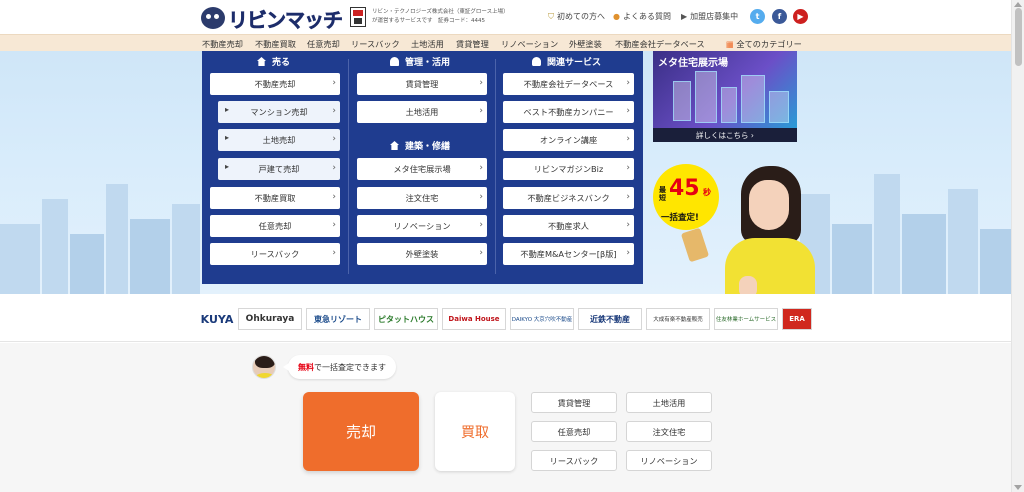 The image size is (1024, 492). Describe the element at coordinates (375, 44) in the screenshot. I see `category-item: リースバック` at that location.